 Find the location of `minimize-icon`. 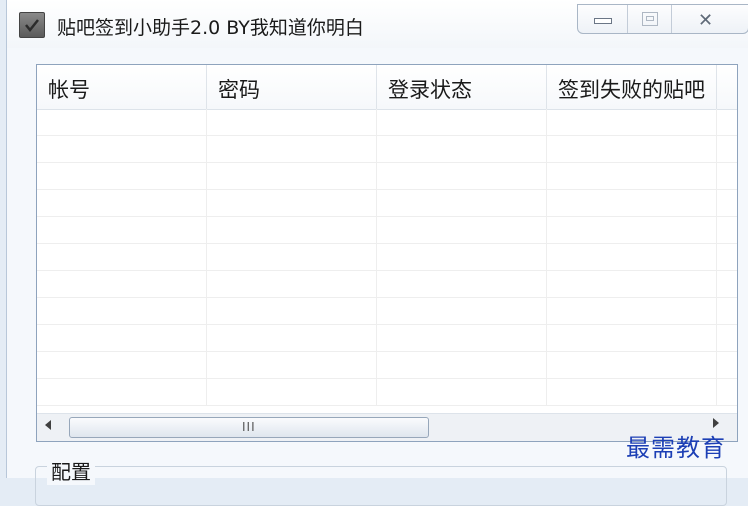

minimize-icon is located at coordinates (603, 21).